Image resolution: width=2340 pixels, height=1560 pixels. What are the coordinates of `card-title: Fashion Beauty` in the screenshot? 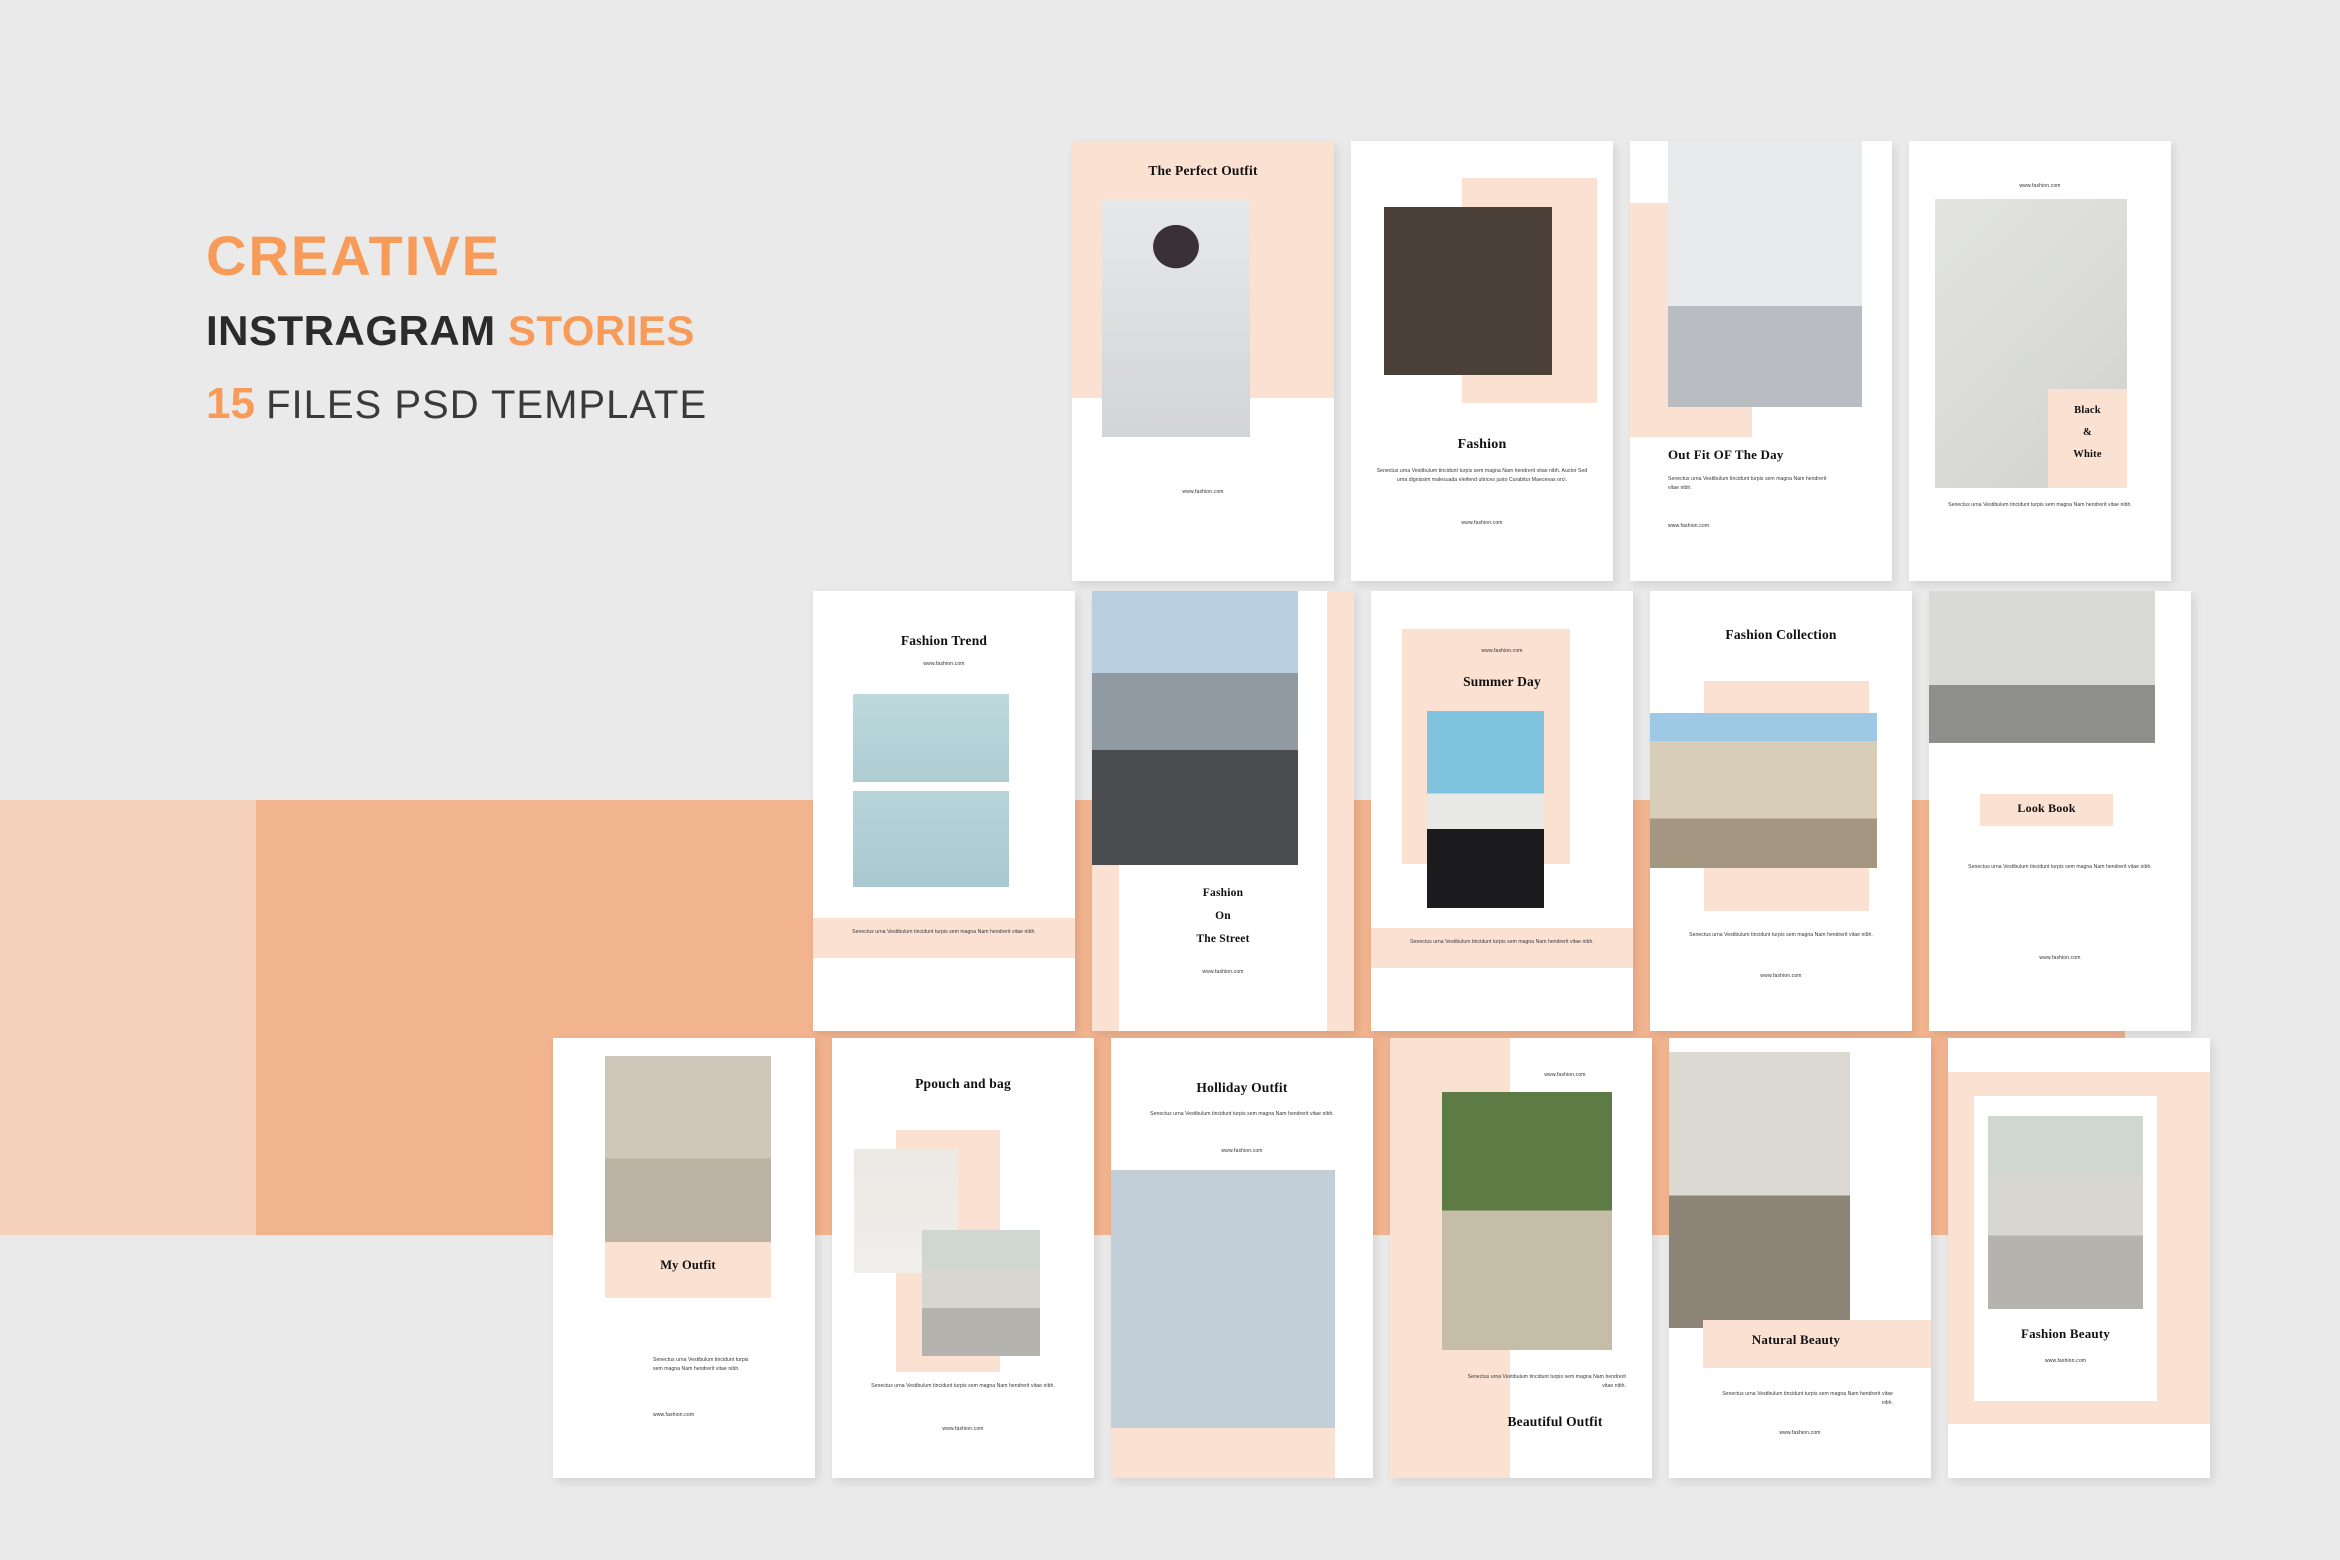 It's located at (2065, 1333).